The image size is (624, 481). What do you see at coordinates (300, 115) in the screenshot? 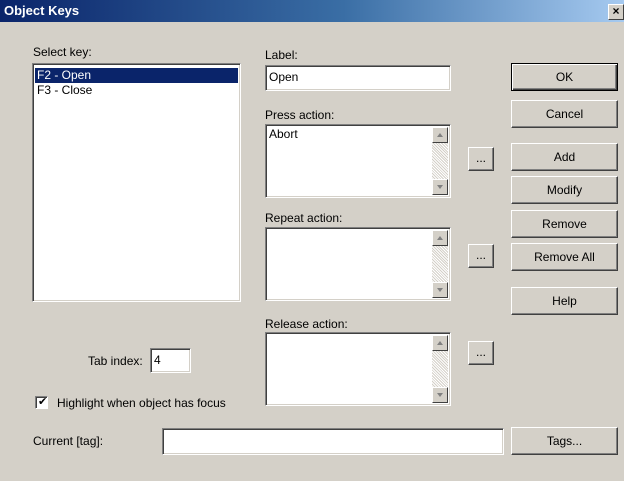
I see `press-action-label: Press action:` at bounding box center [300, 115].